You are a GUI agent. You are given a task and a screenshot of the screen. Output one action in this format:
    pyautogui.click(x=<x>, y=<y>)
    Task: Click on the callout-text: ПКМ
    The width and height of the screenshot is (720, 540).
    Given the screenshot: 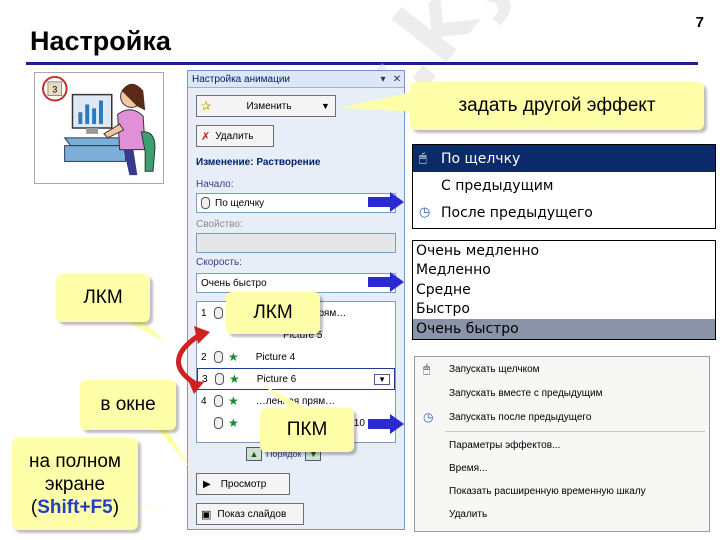 What is the action you would take?
    pyautogui.click(x=307, y=429)
    